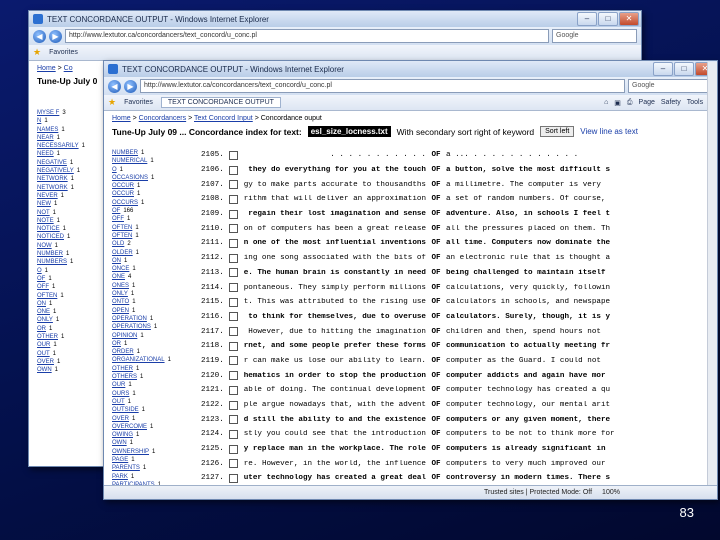 Image resolution: width=720 pixels, height=540 pixels. I want to click on print-icon: ⎙, so click(630, 103).